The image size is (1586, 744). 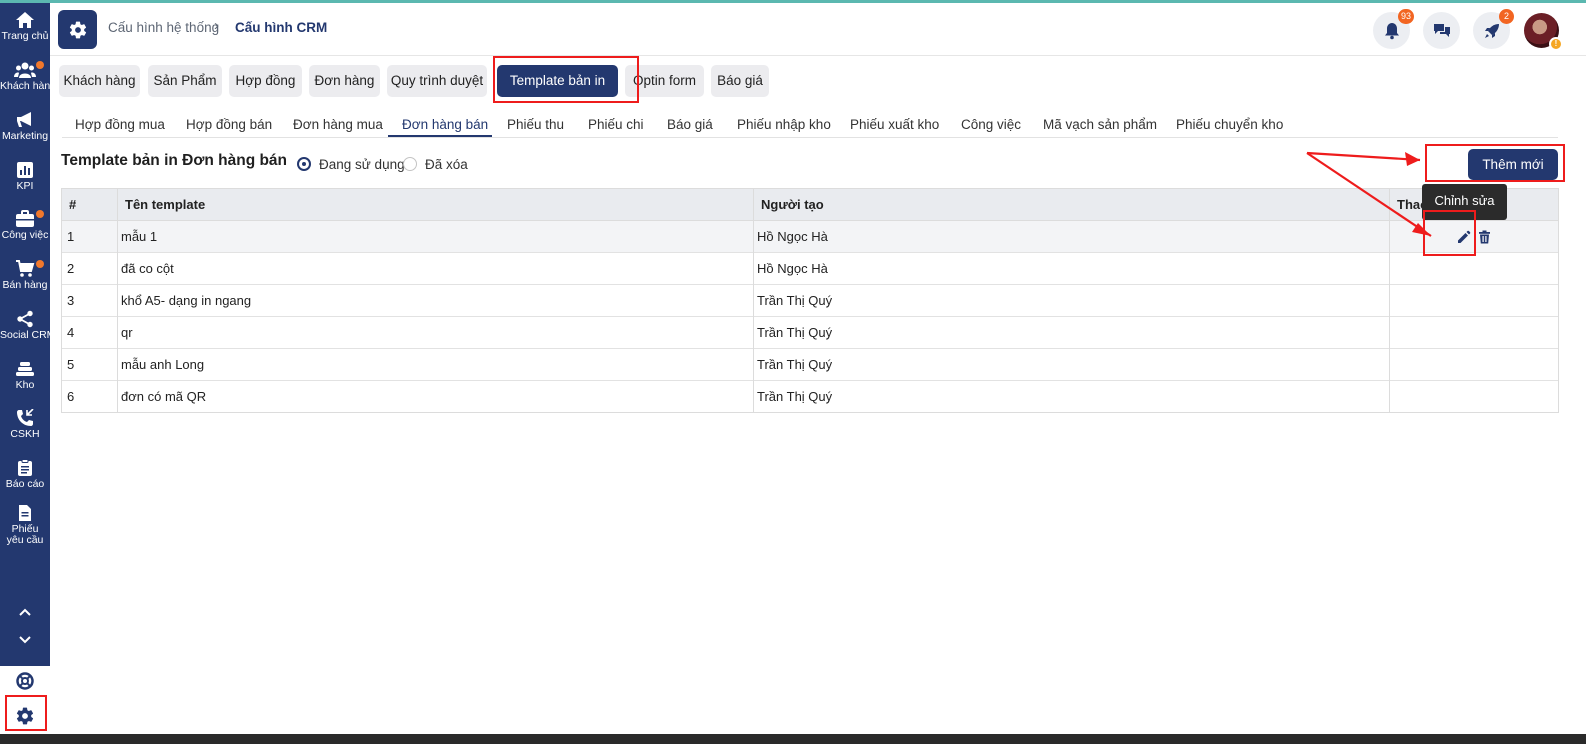 What do you see at coordinates (1412, 159) in the screenshot?
I see `annotation-arrowhead` at bounding box center [1412, 159].